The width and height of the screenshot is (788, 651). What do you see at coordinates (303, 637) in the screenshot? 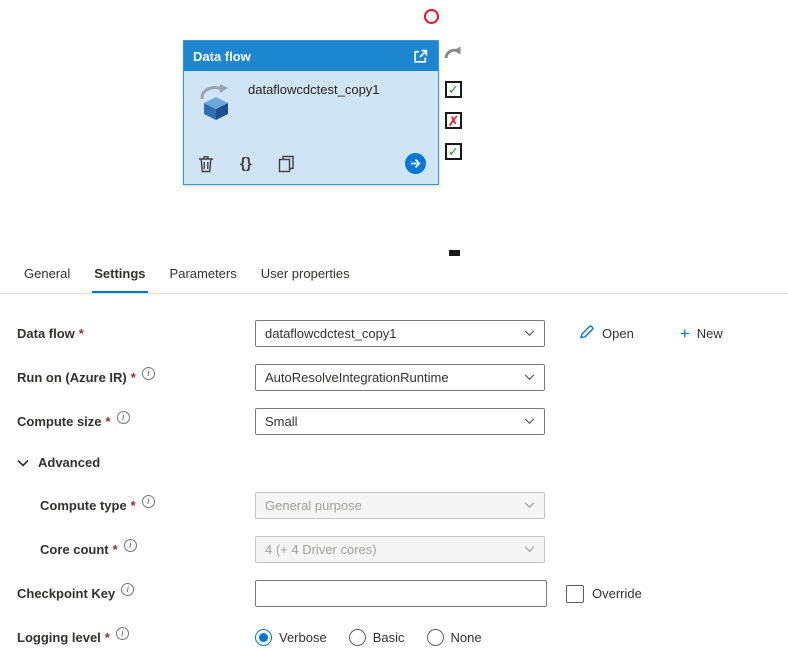
I see `radio-label: Verbose` at bounding box center [303, 637].